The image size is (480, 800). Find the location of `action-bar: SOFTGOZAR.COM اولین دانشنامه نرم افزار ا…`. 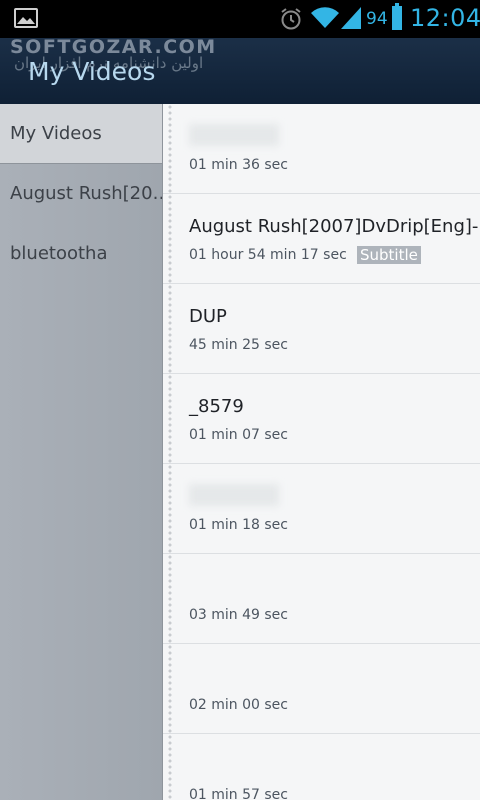

action-bar: SOFTGOZAR.COM اولین دانشنامه نرم افزار ا… is located at coordinates (240, 70).